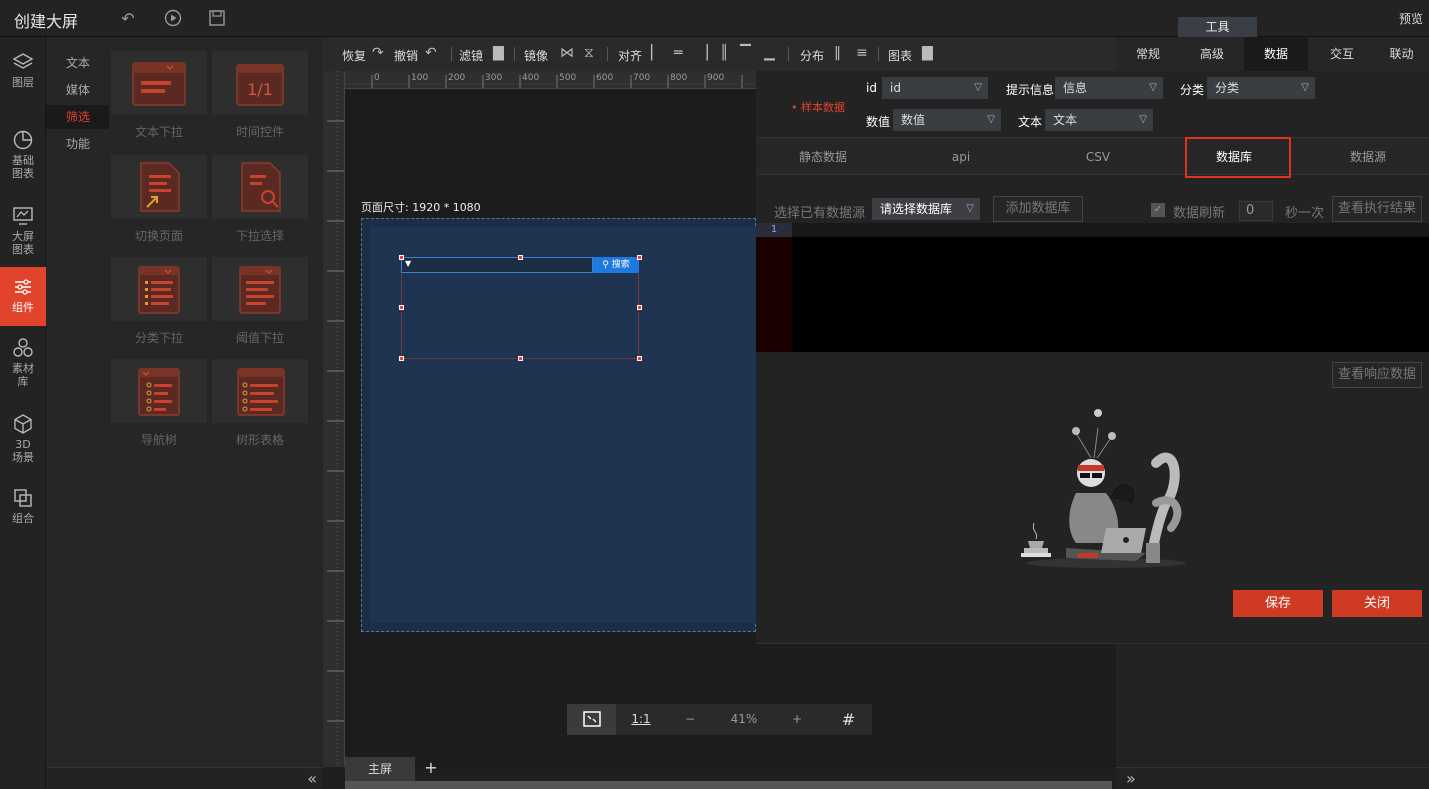 The width and height of the screenshot is (1429, 789). What do you see at coordinates (818, 107) in the screenshot?
I see `sample-data-label: • 样本数据` at bounding box center [818, 107].